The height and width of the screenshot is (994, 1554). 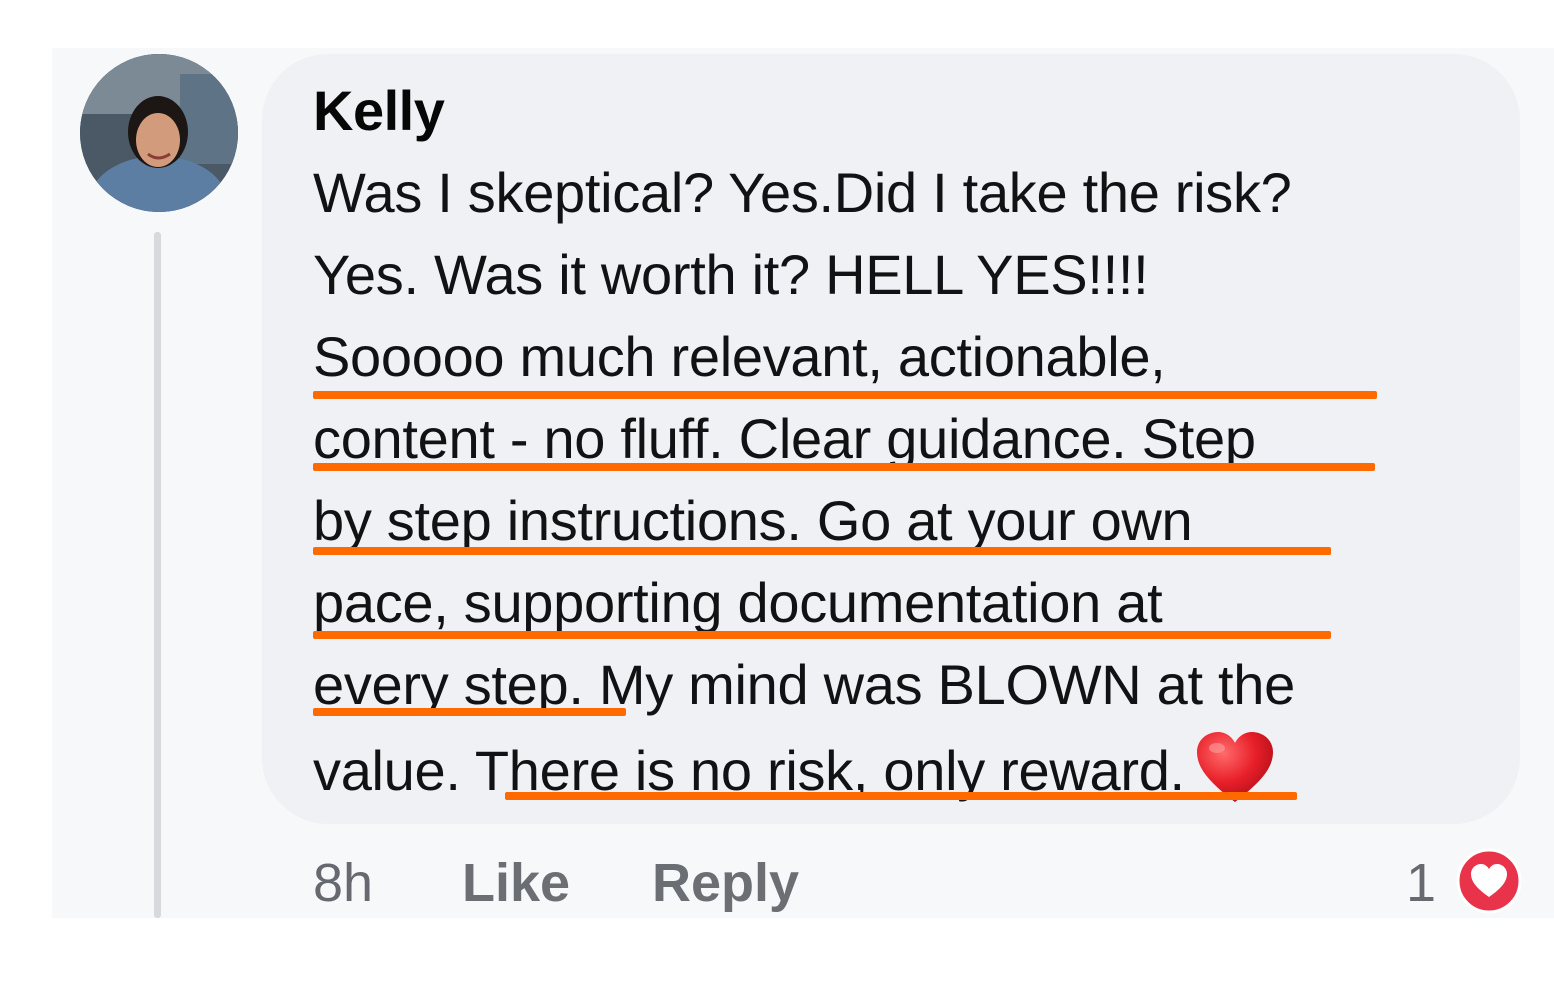 What do you see at coordinates (739, 356) in the screenshot?
I see `comment-text-line: Sooooo much relevant, actionable,` at bounding box center [739, 356].